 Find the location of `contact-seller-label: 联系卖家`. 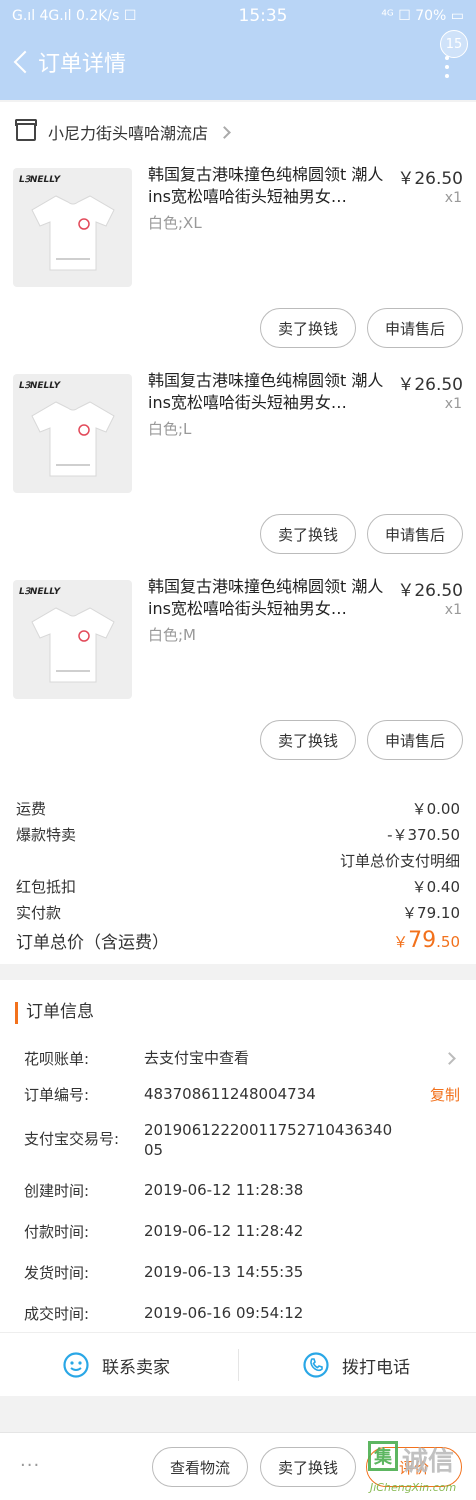

contact-seller-label: 联系卖家 is located at coordinates (136, 1367).